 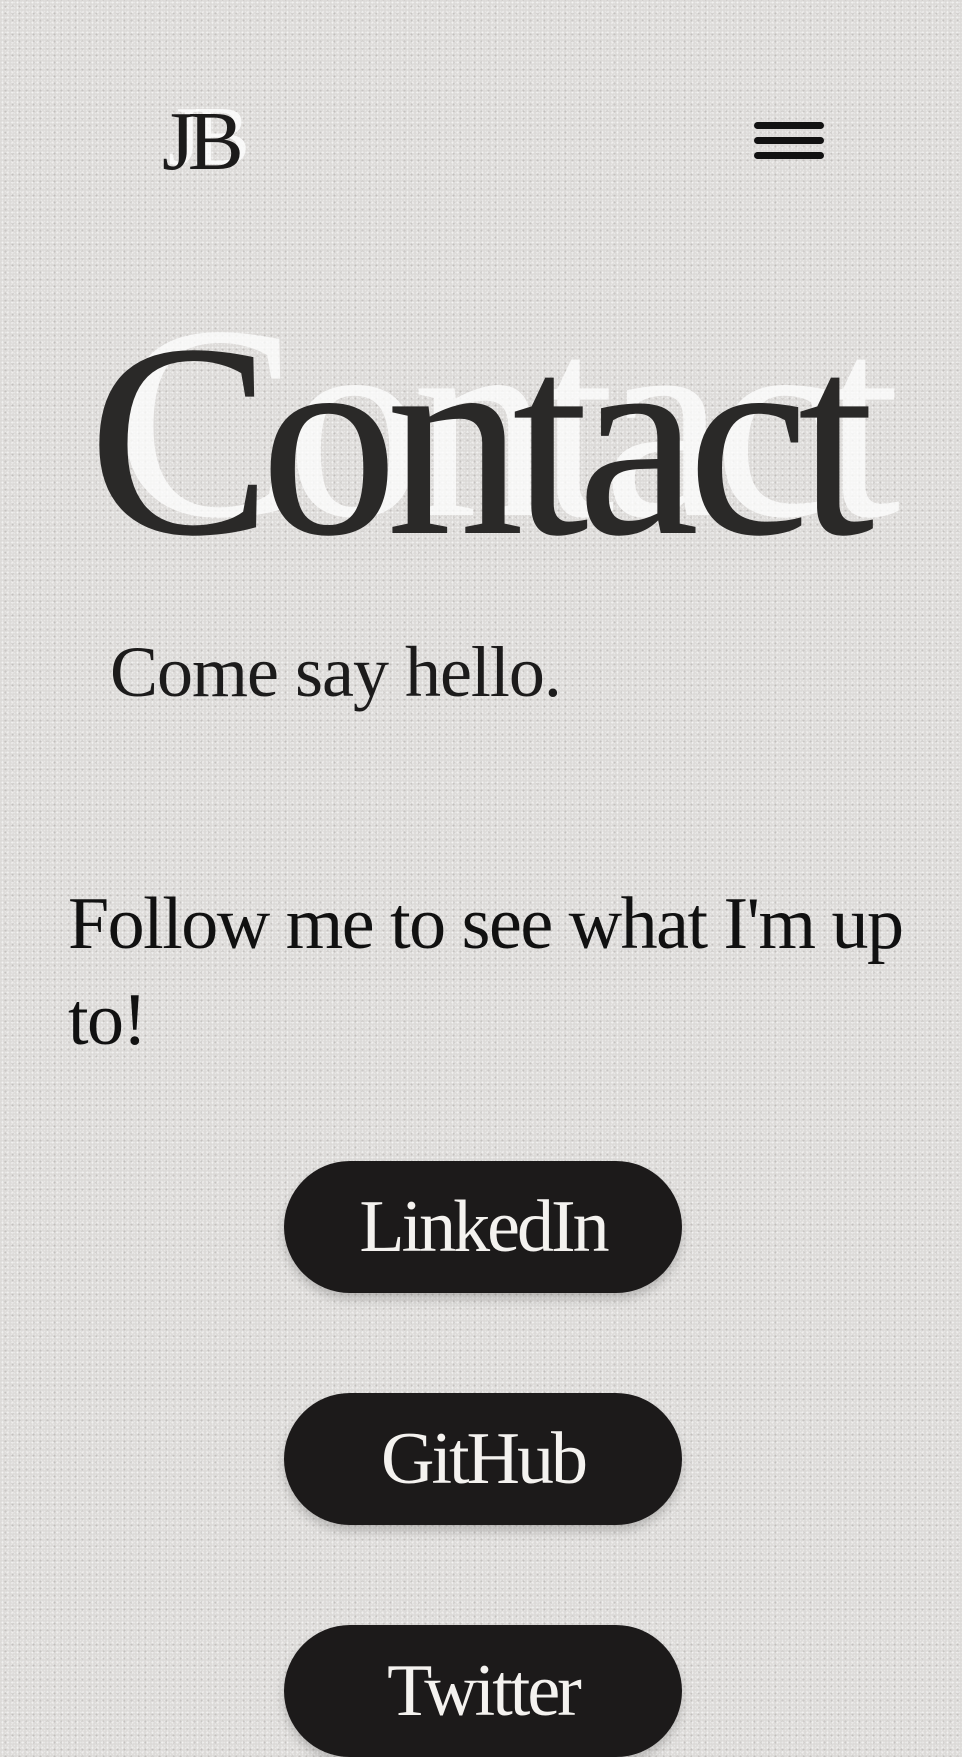 I want to click on hamburger-menu-icon, so click(x=788, y=143).